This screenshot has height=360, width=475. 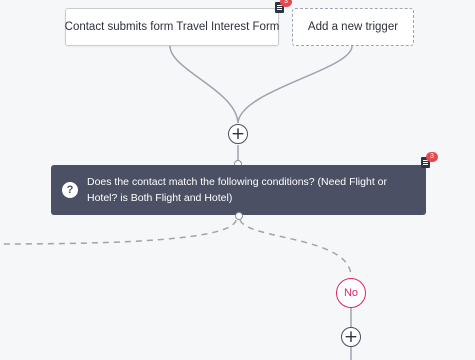 I want to click on add-step-button-no-branch: +, so click(x=351, y=337).